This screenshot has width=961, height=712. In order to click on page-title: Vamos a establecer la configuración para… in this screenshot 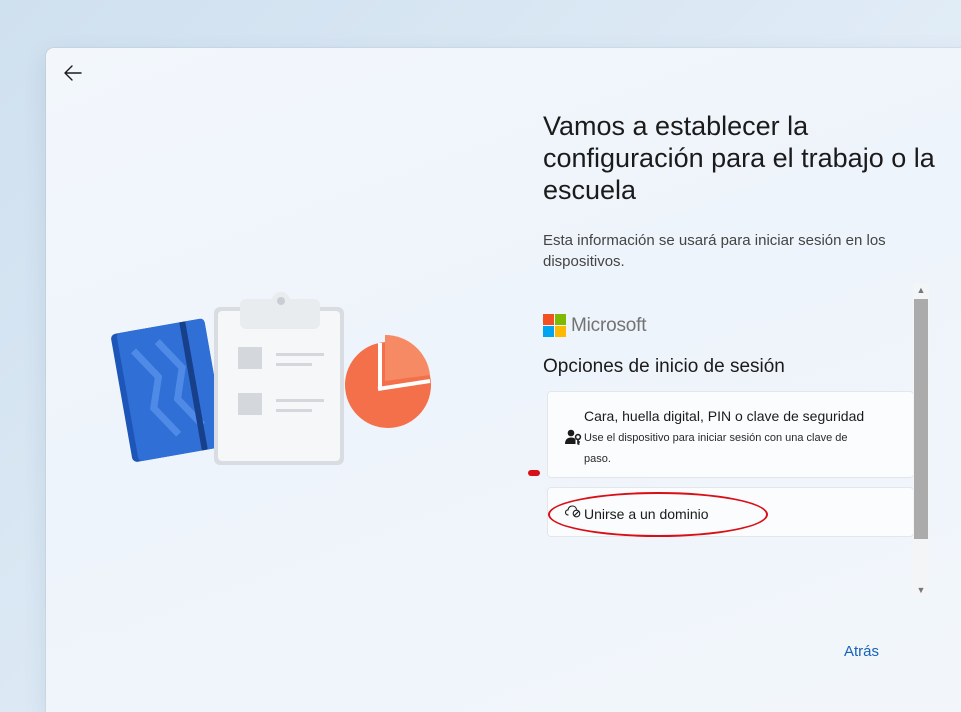, I will do `click(739, 158)`.